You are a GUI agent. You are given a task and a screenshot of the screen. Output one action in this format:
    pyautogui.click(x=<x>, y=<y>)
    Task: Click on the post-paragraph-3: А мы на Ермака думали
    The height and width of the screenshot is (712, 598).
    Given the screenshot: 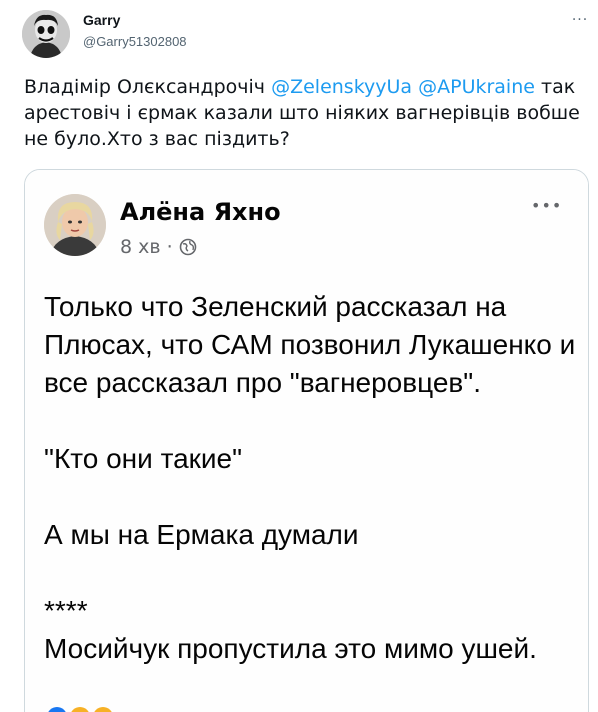 What is the action you would take?
    pyautogui.click(x=201, y=534)
    